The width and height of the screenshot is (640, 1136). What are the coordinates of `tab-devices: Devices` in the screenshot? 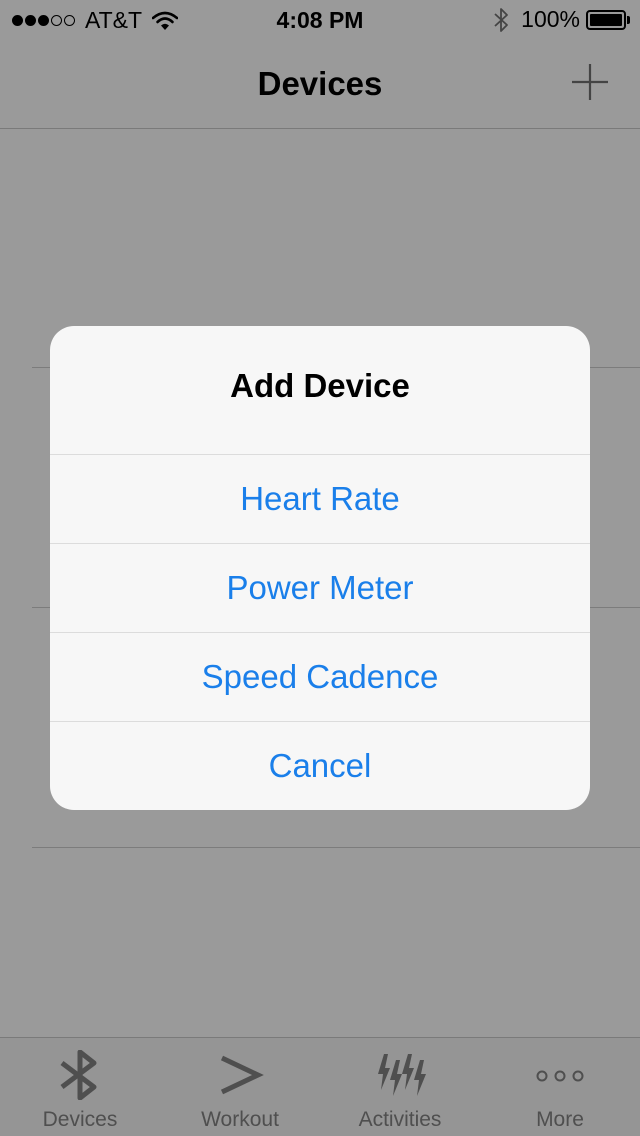 It's located at (80, 1087).